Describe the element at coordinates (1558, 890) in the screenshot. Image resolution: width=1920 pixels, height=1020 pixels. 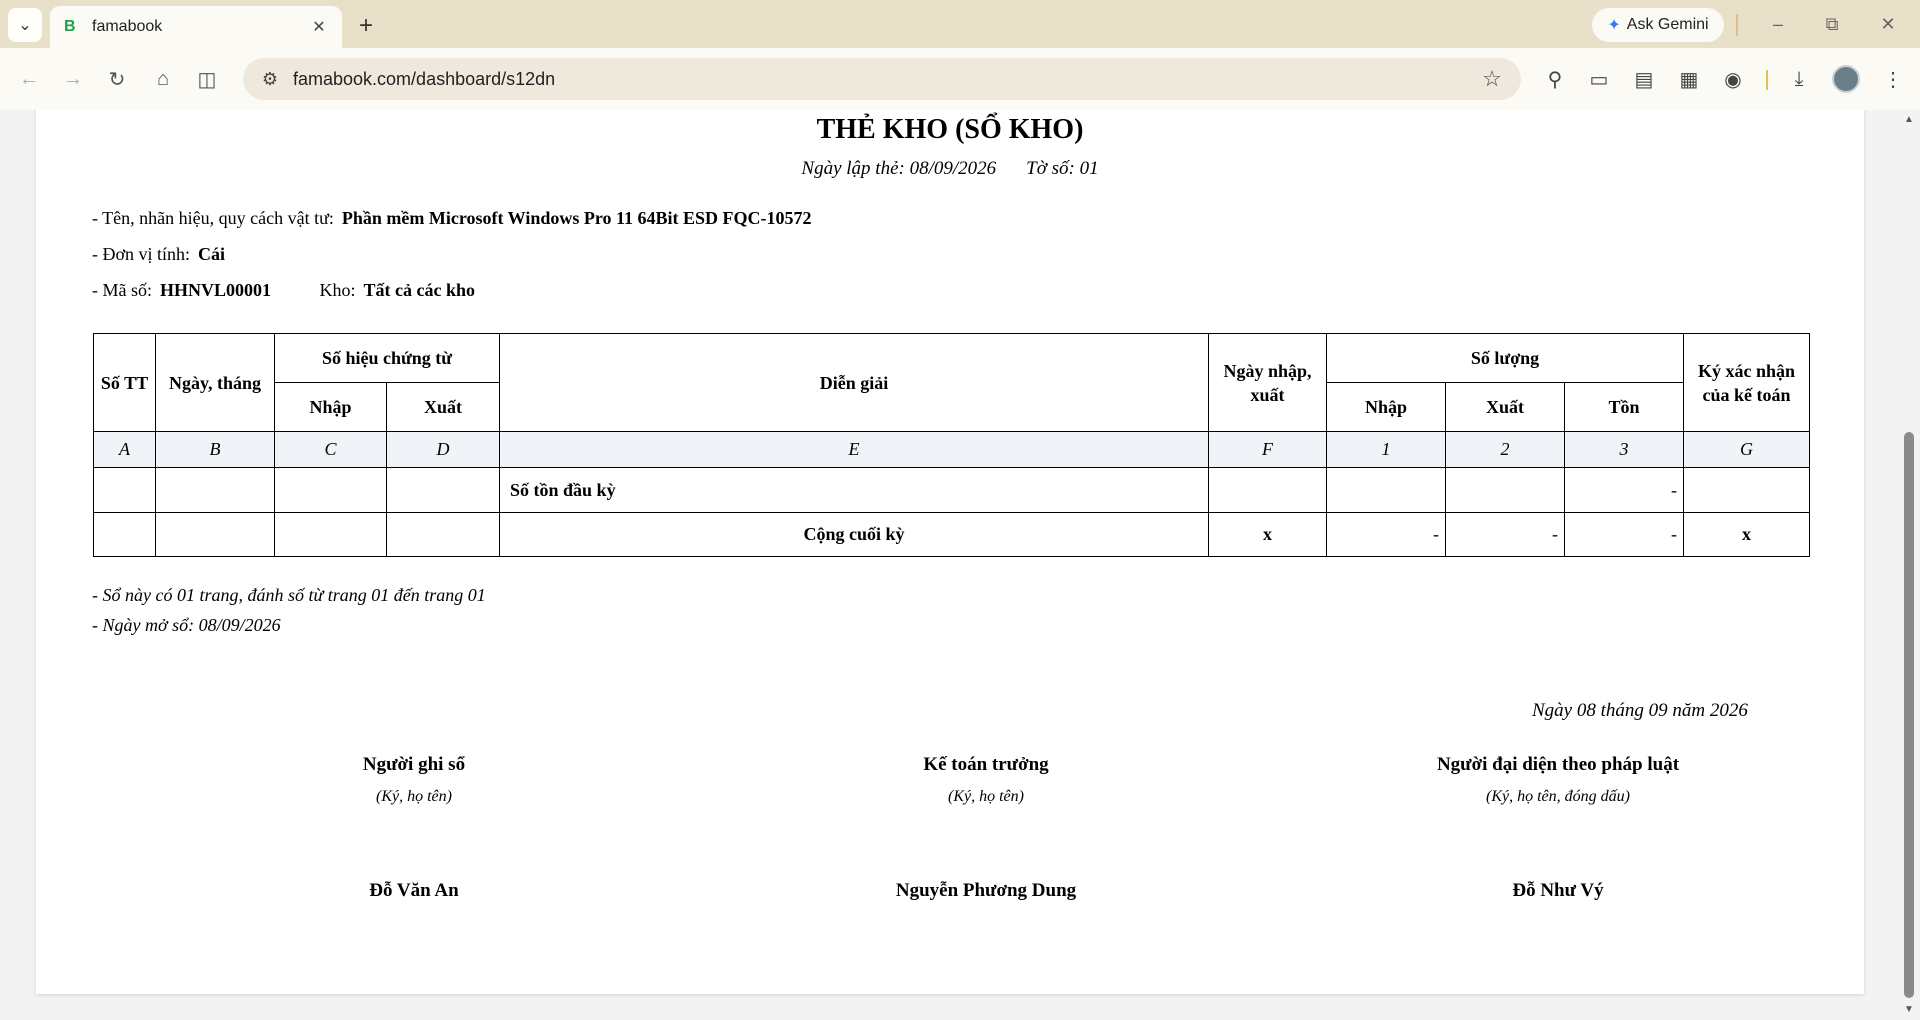
I see `signer-name-legal-rep: Đỗ Như Vý` at that location.